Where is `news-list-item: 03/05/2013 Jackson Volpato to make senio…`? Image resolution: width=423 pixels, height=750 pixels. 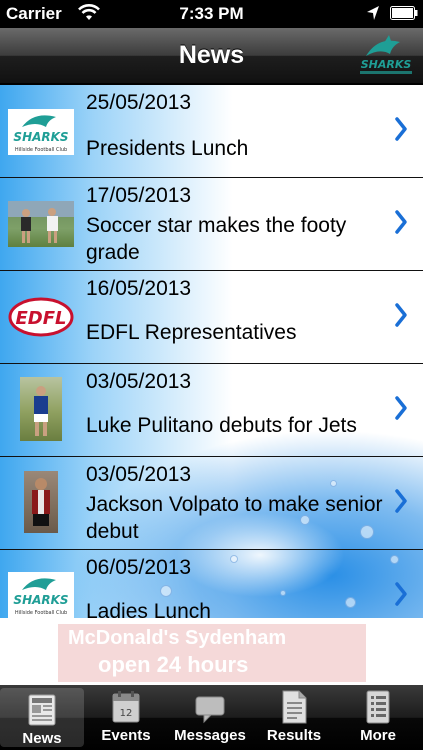 news-list-item: 03/05/2013 Jackson Volpato to make senio… is located at coordinates (211, 503).